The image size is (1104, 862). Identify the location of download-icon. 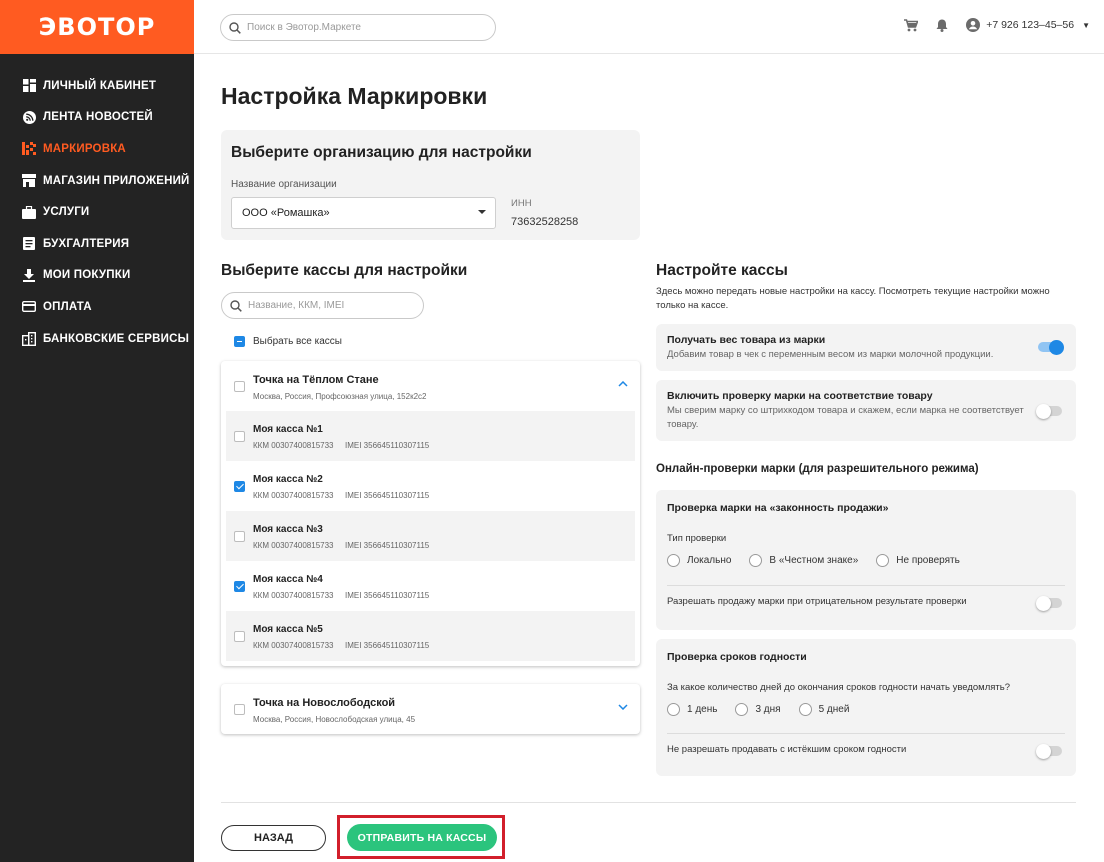
(29, 275).